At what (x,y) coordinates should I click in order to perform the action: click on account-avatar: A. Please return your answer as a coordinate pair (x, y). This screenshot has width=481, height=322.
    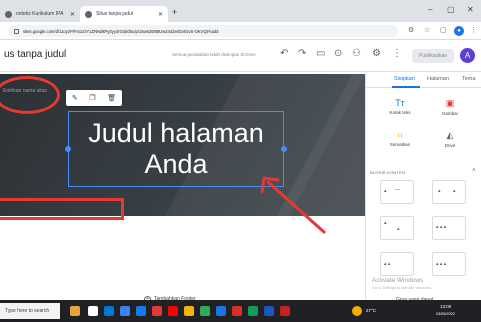
    Looking at the image, I should click on (467, 55).